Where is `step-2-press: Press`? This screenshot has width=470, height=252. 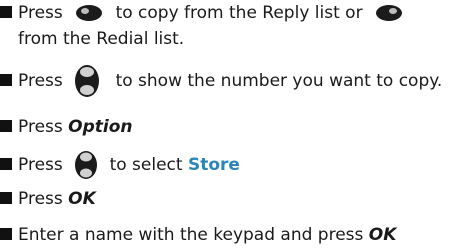 step-2-press: Press is located at coordinates (40, 81).